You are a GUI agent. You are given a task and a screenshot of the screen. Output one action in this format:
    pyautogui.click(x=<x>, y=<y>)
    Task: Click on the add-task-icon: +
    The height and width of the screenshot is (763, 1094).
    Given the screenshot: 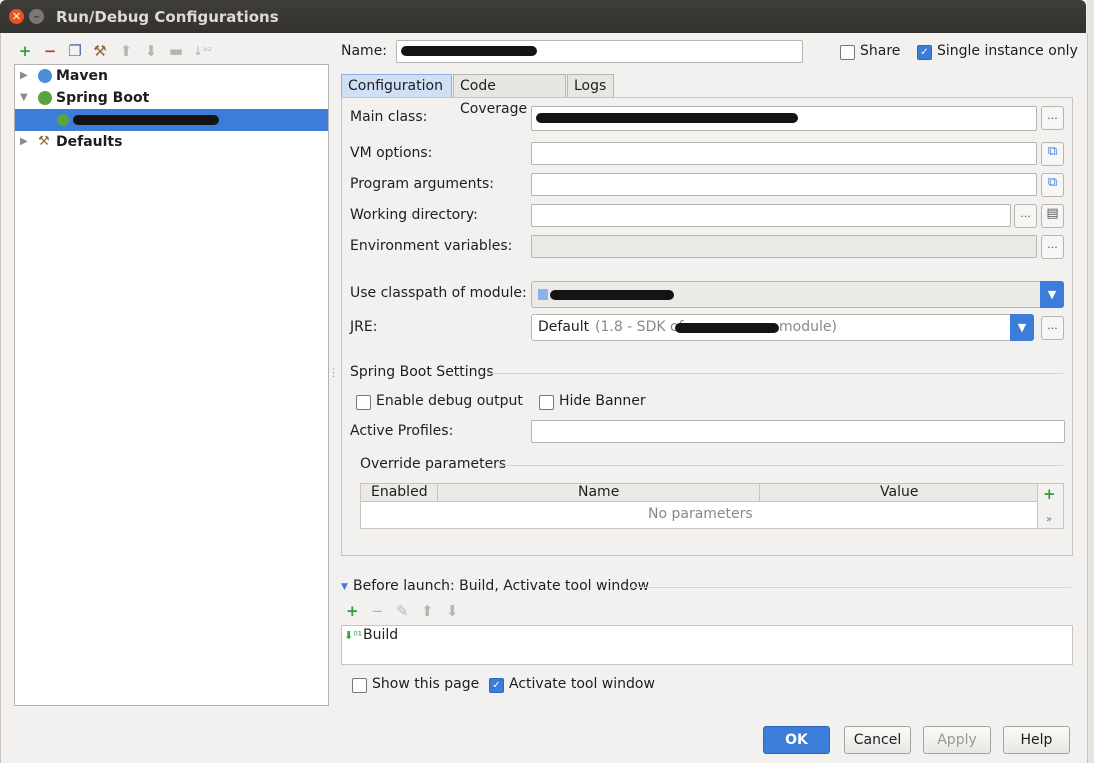 What is the action you would take?
    pyautogui.click(x=352, y=611)
    